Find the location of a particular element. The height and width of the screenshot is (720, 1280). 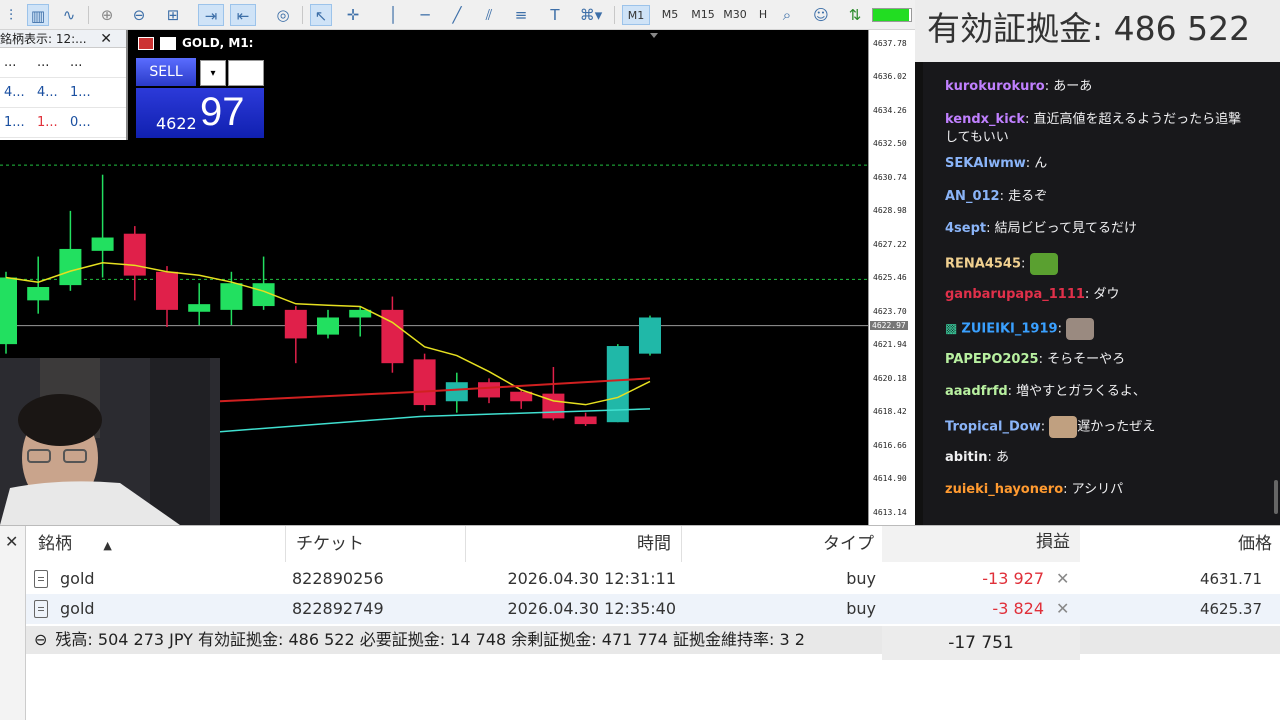

candlestick-icon: ▥ is located at coordinates (38, 15).